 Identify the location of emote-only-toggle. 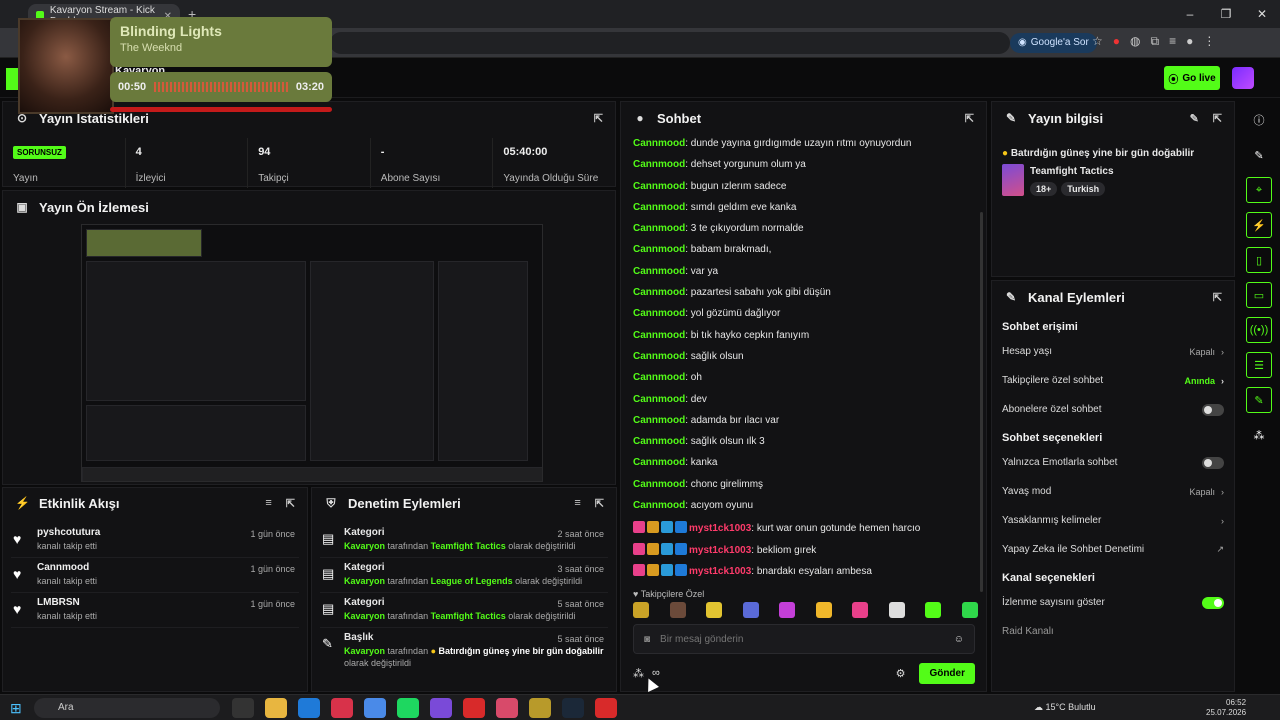
(1213, 462).